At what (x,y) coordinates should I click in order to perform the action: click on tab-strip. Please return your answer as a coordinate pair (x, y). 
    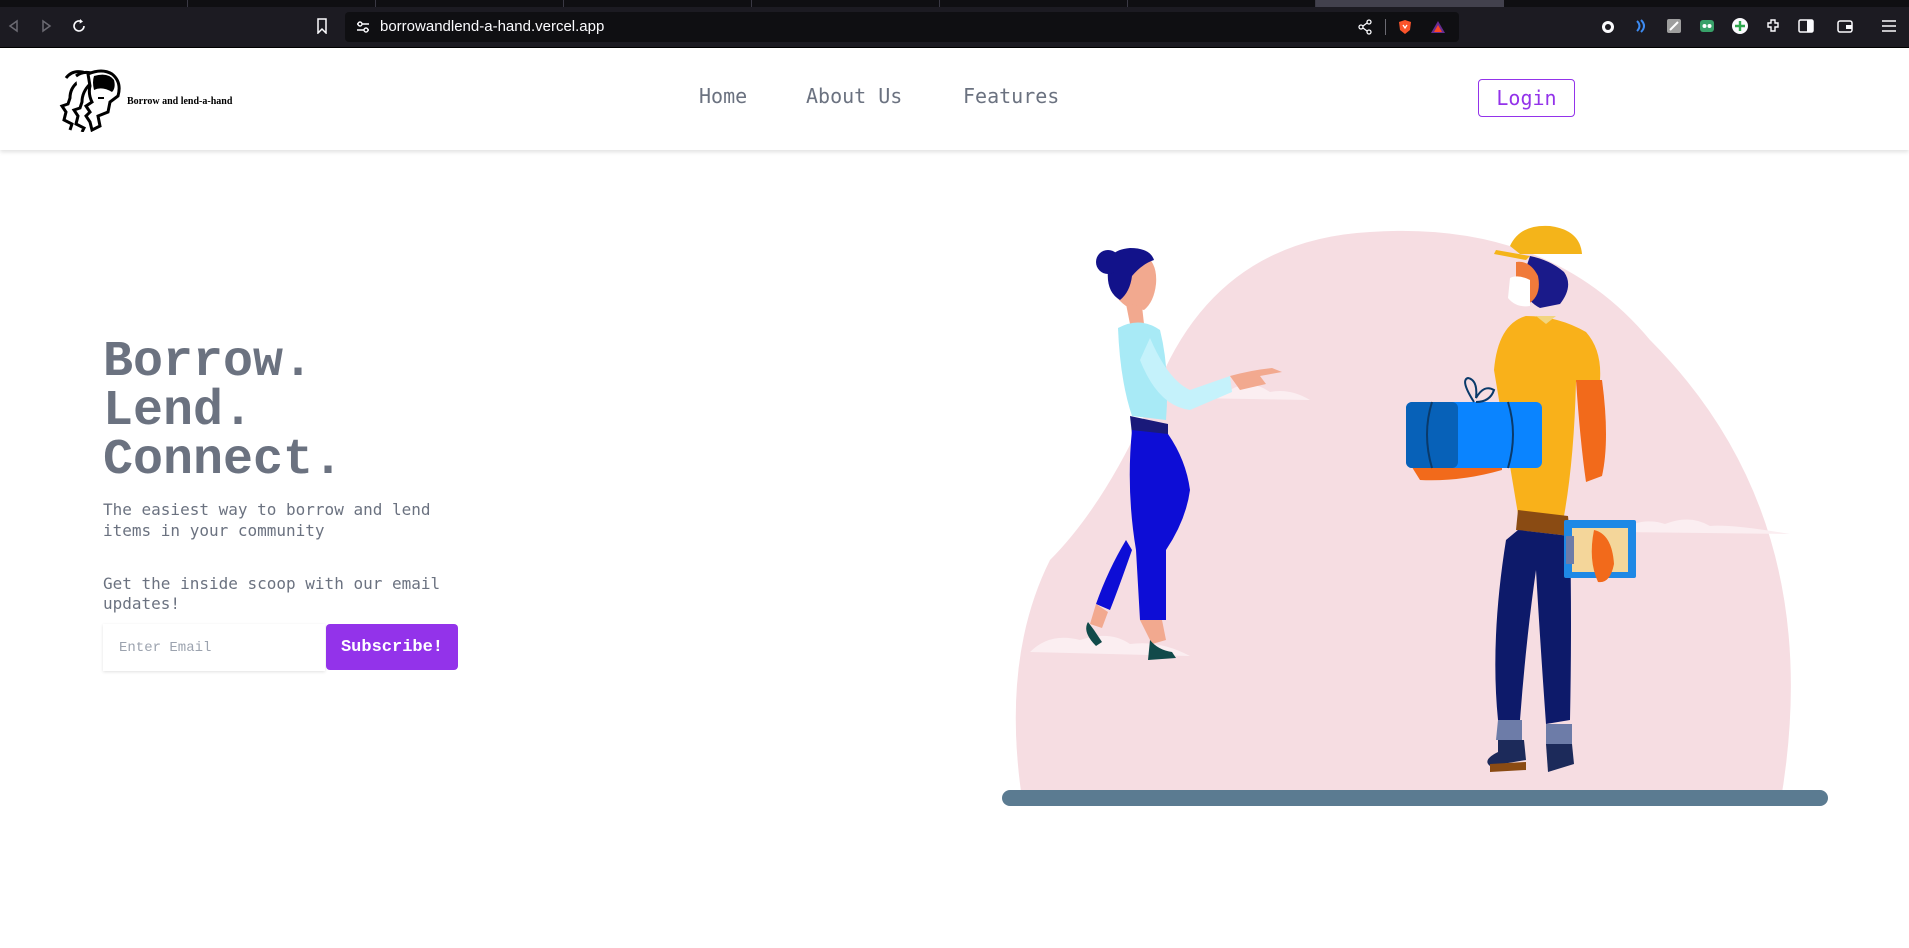
    Looking at the image, I should click on (954, 3).